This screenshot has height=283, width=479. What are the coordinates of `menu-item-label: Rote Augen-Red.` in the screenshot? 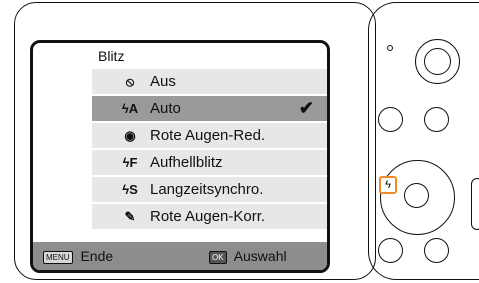 It's located at (208, 135).